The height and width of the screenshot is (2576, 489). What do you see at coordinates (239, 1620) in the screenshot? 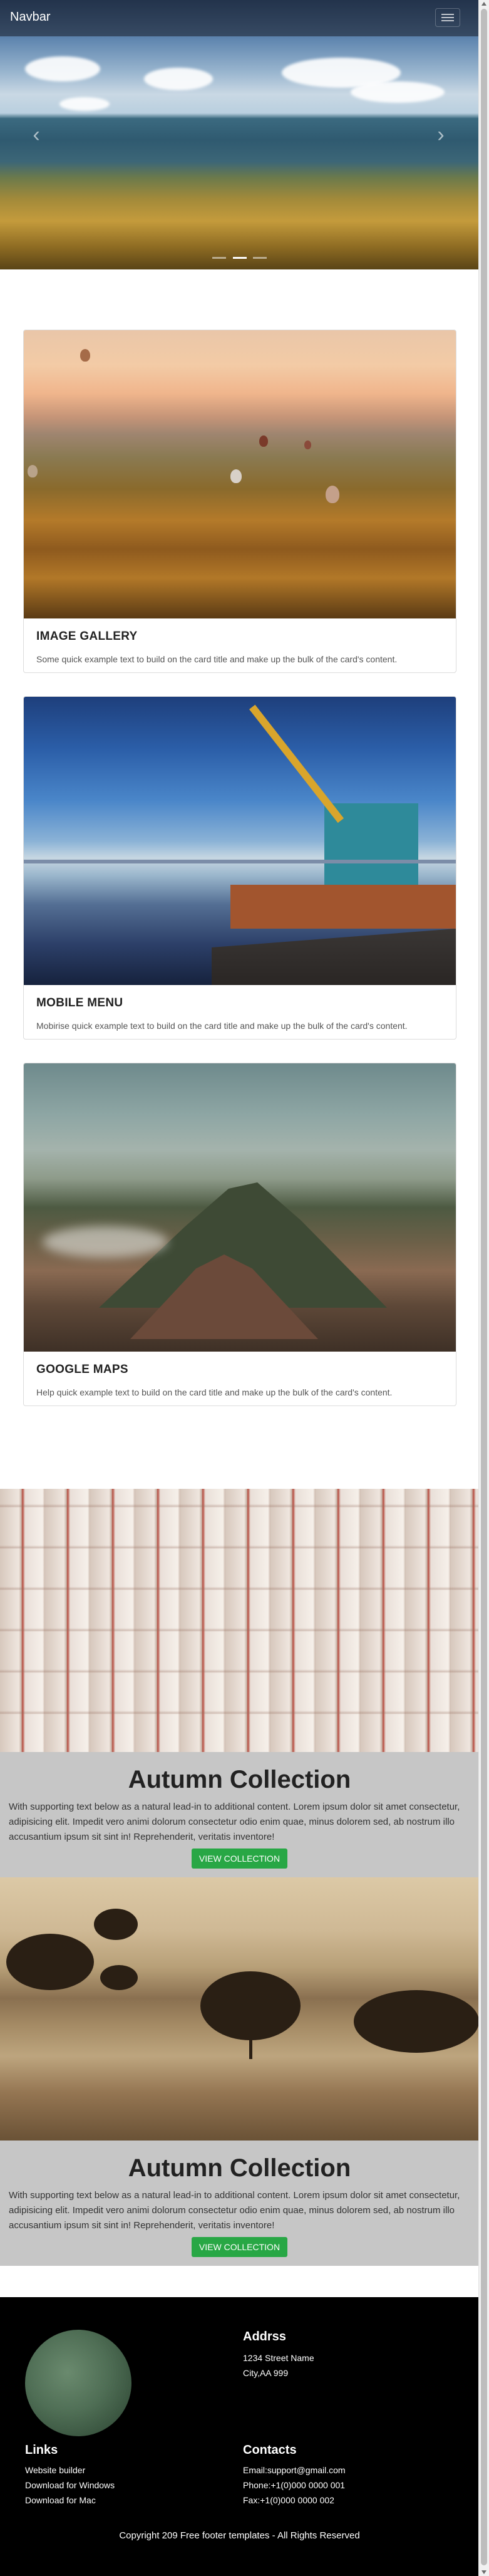
I see `collection-image-books` at bounding box center [239, 1620].